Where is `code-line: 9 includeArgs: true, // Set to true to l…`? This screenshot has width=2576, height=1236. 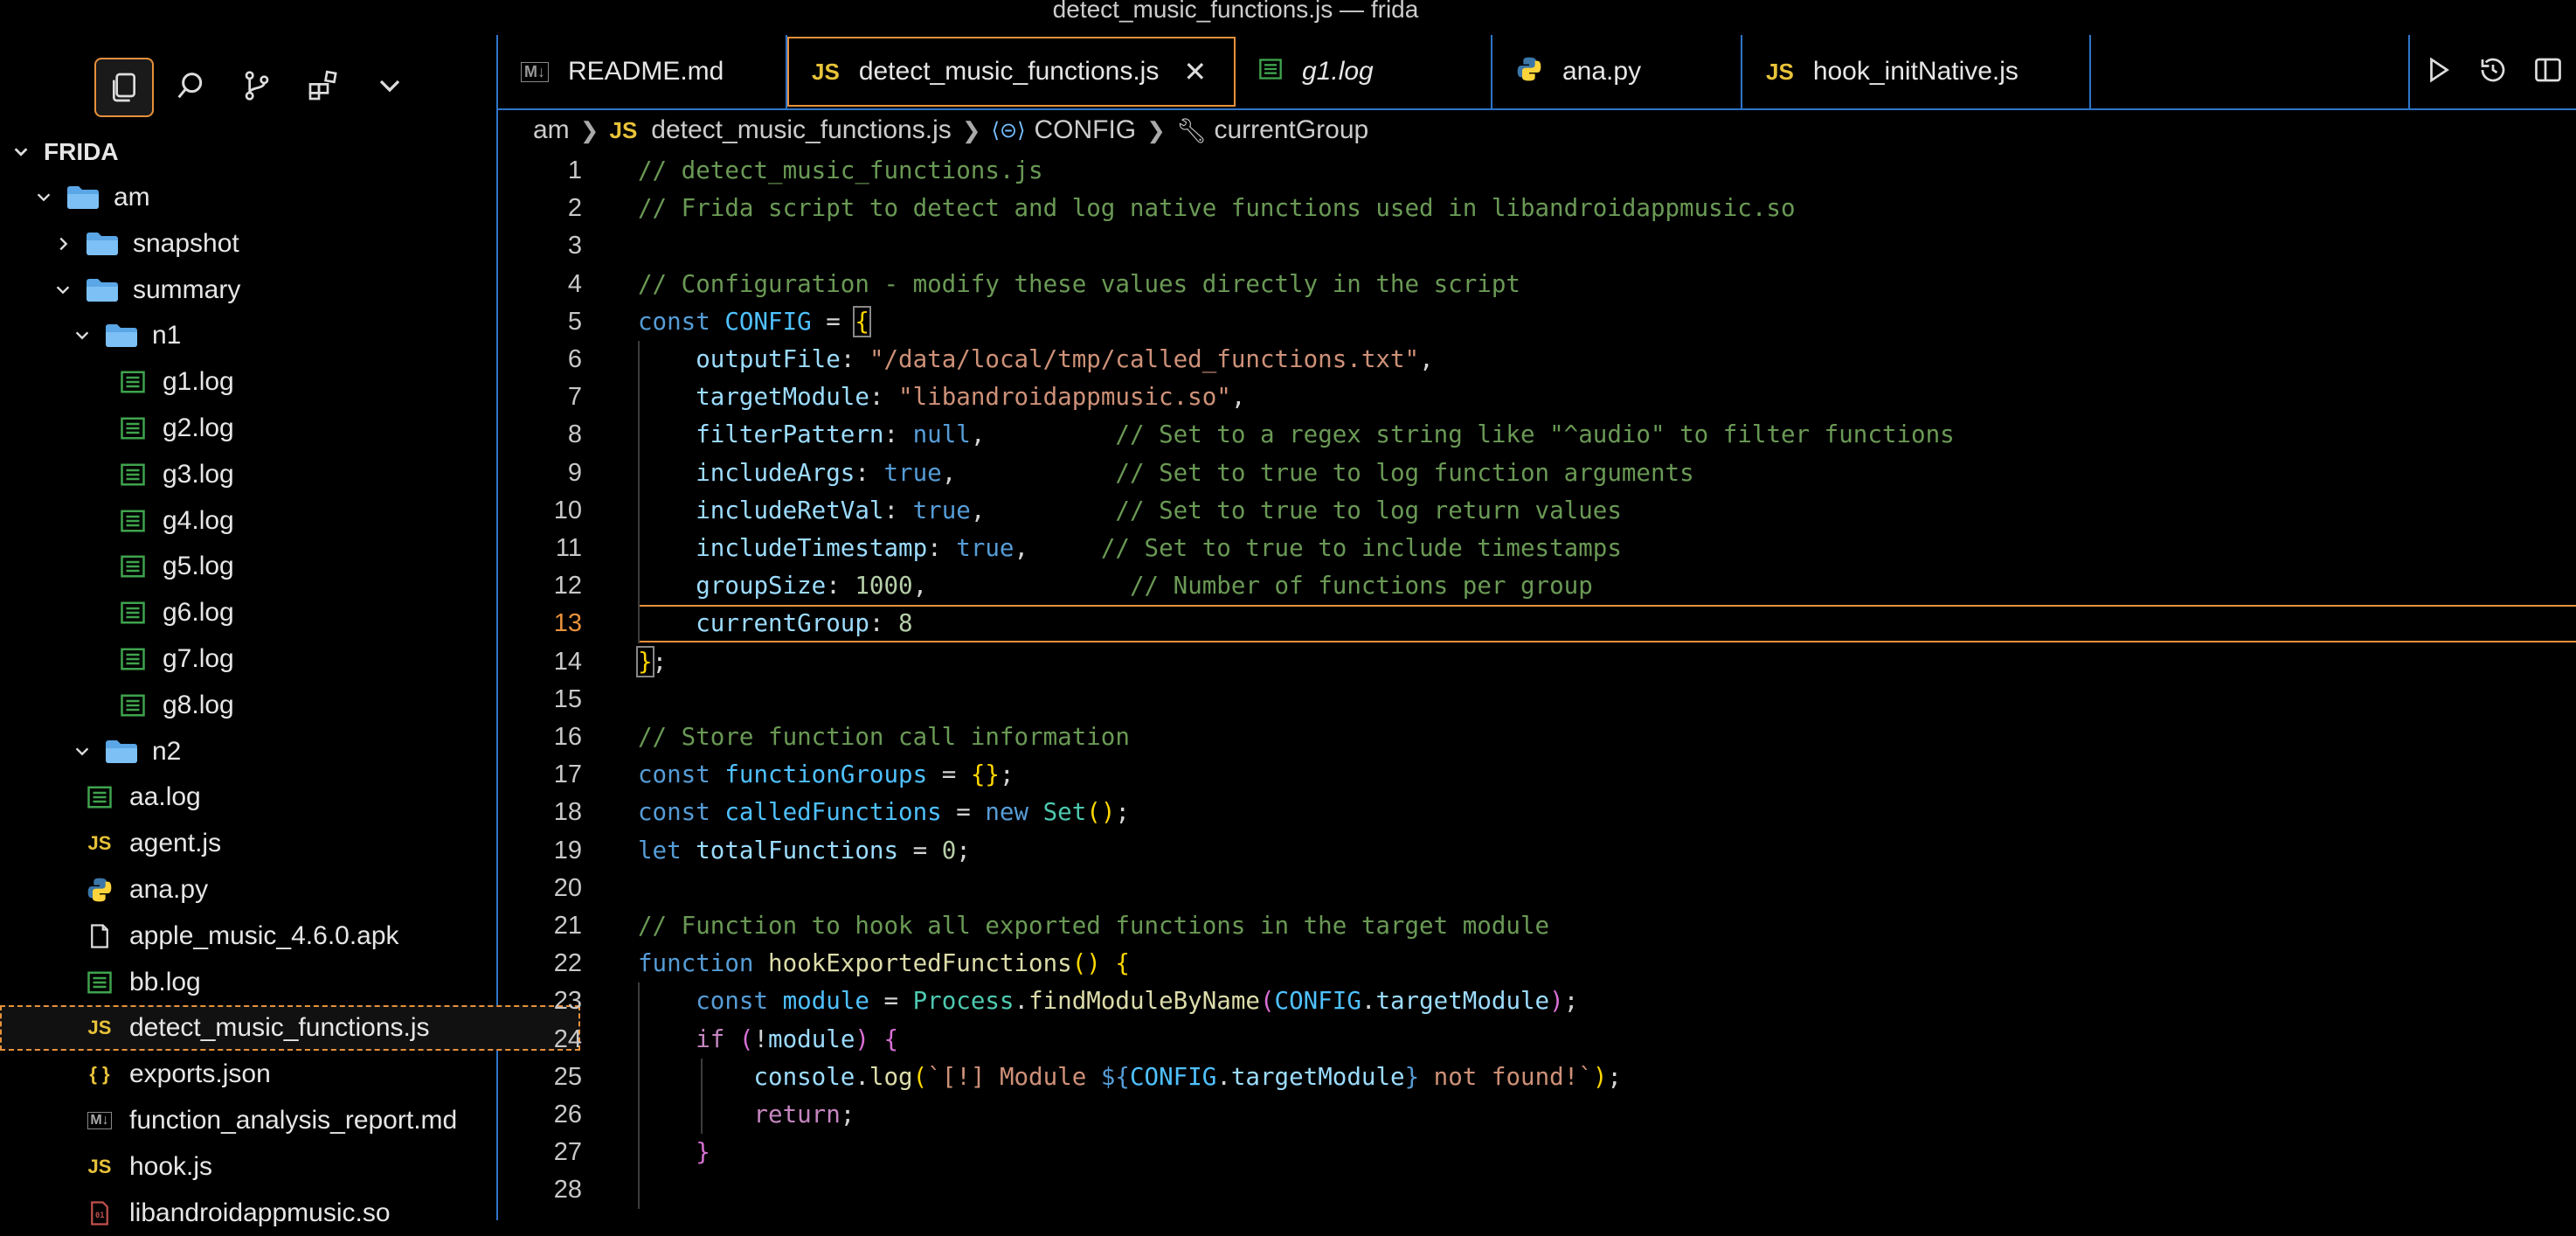 code-line: 9 includeArgs: true, // Set to true to l… is located at coordinates (1537, 473).